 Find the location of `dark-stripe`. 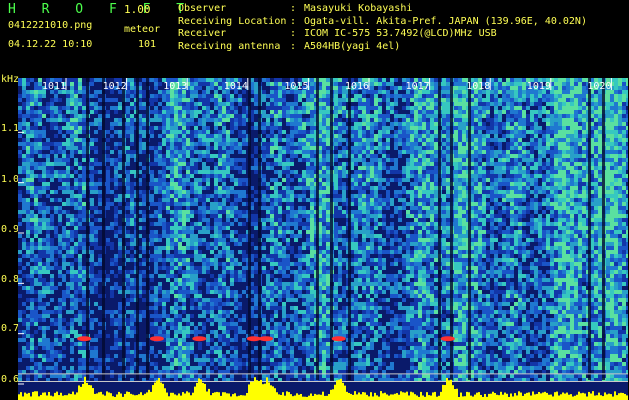

dark-stripe is located at coordinates (259, 229).